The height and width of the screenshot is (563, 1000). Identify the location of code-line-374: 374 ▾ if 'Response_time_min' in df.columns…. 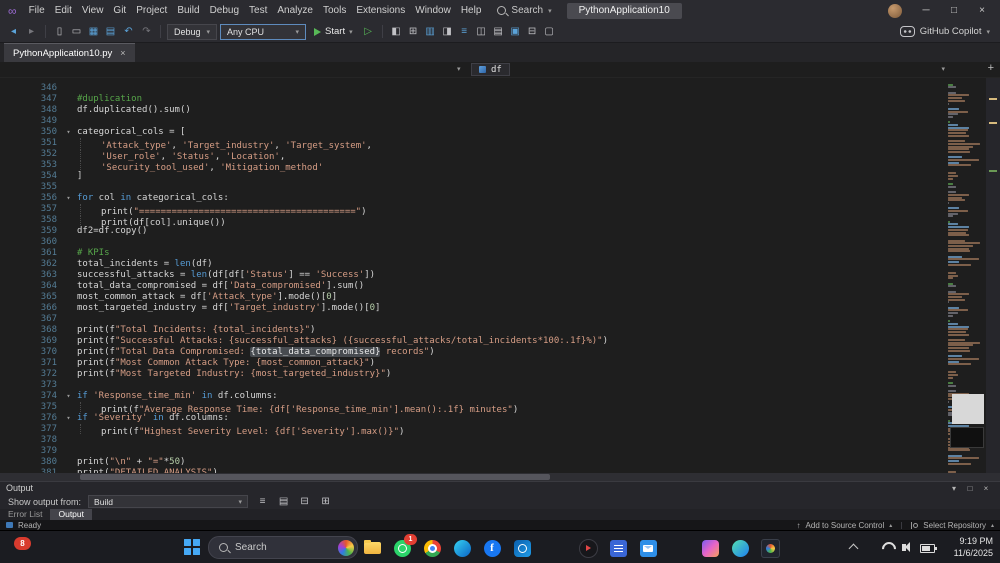
(474, 396).